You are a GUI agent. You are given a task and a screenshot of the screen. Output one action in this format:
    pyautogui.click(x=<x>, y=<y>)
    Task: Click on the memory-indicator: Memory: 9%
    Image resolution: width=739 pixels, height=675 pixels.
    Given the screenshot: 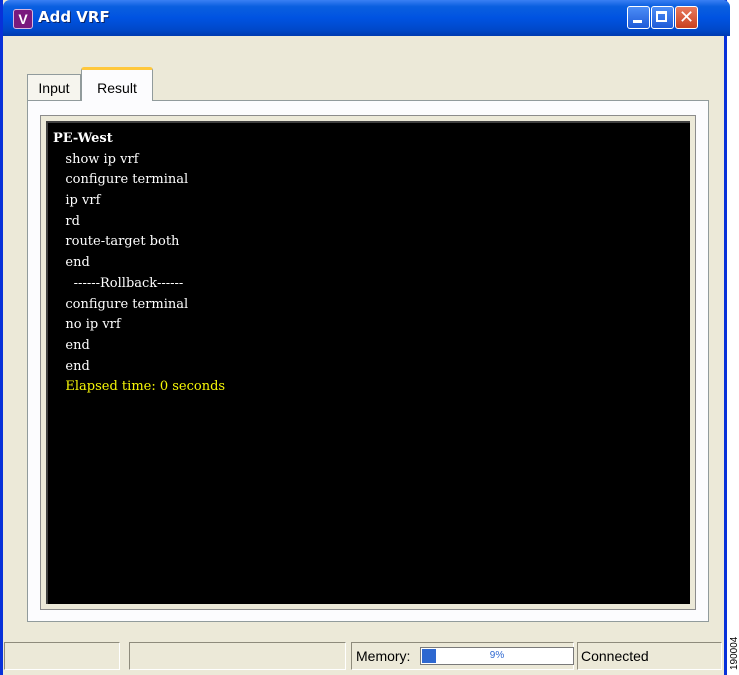 What is the action you would take?
    pyautogui.click(x=462, y=656)
    